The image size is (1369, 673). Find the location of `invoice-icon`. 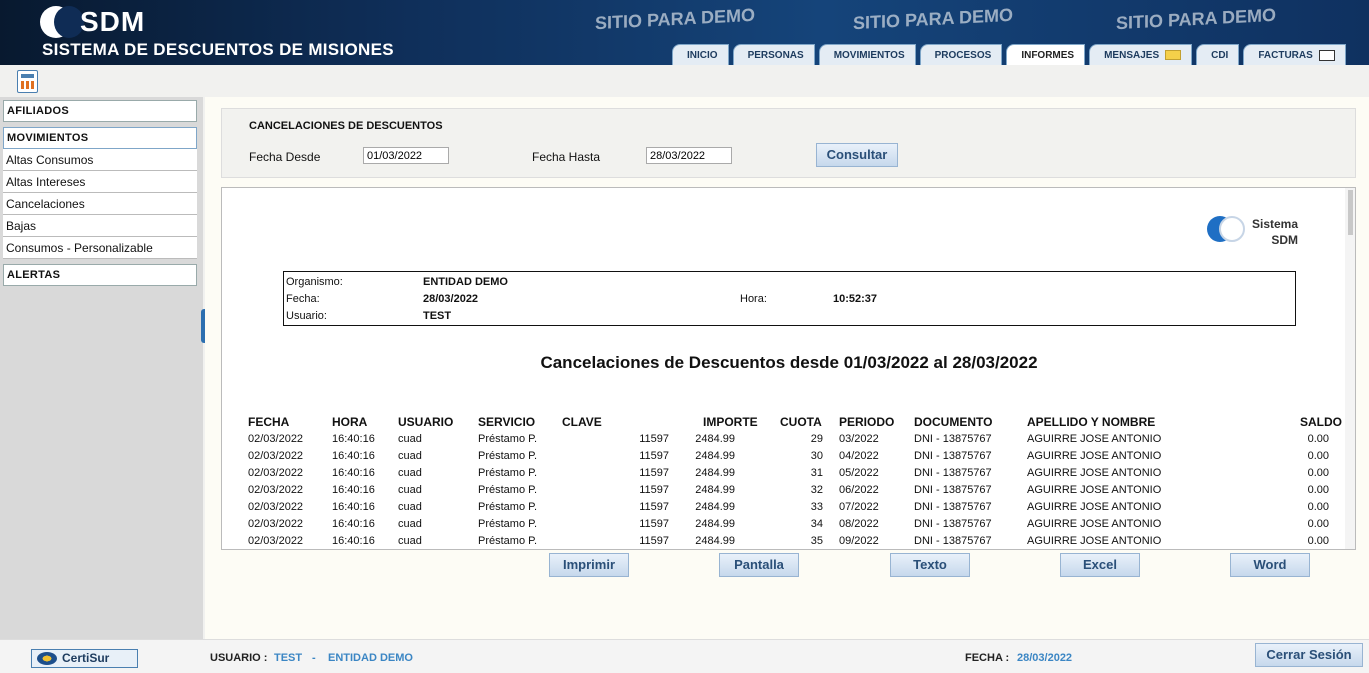

invoice-icon is located at coordinates (1326, 55).